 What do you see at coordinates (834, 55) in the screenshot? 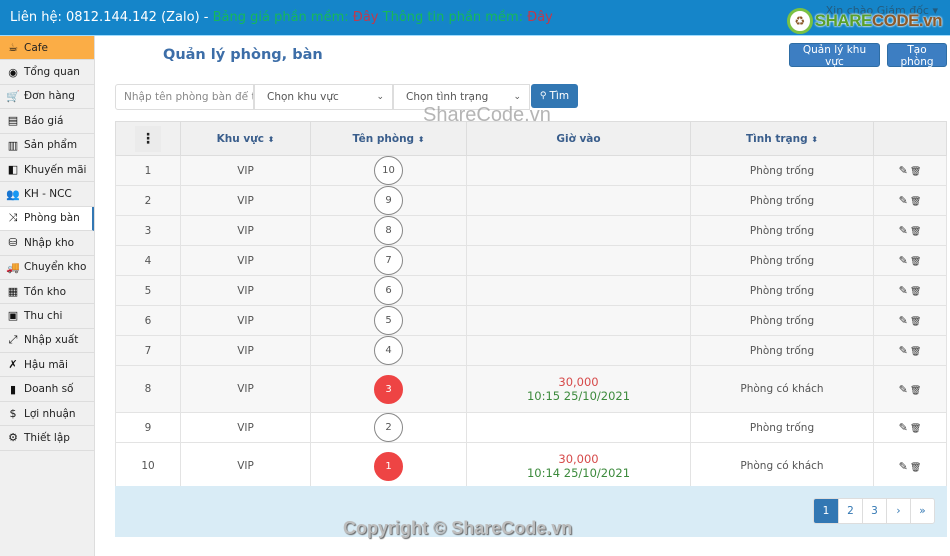
I see `manage-area-button: Quản lý khu vực` at bounding box center [834, 55].